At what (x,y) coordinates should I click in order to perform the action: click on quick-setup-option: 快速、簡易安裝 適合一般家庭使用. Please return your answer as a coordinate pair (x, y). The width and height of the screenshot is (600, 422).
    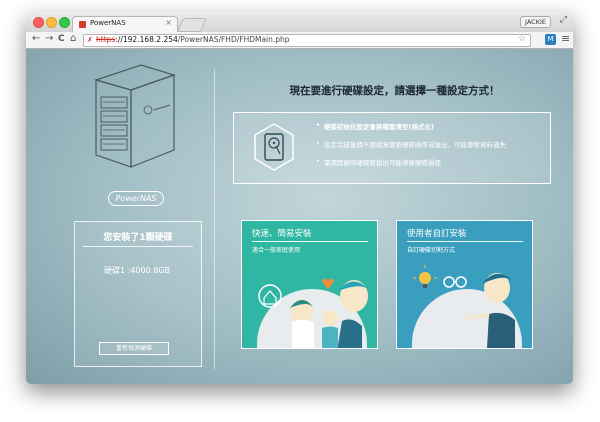
    Looking at the image, I should click on (309, 284).